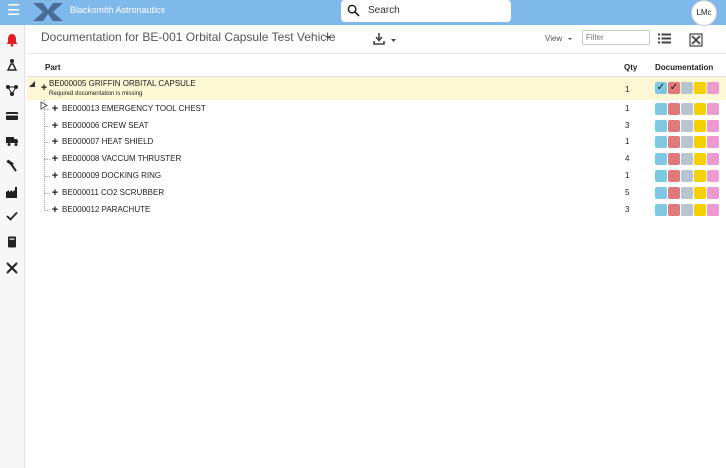 Image resolution: width=726 pixels, height=468 pixels. What do you see at coordinates (12, 242) in the screenshot?
I see `book-icon` at bounding box center [12, 242].